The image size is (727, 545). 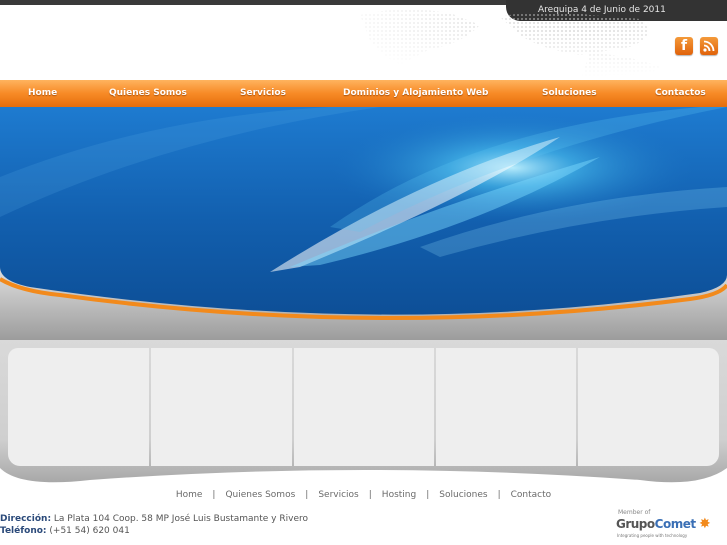 I want to click on partner-logo-text-a: Grupo, so click(x=635, y=524).